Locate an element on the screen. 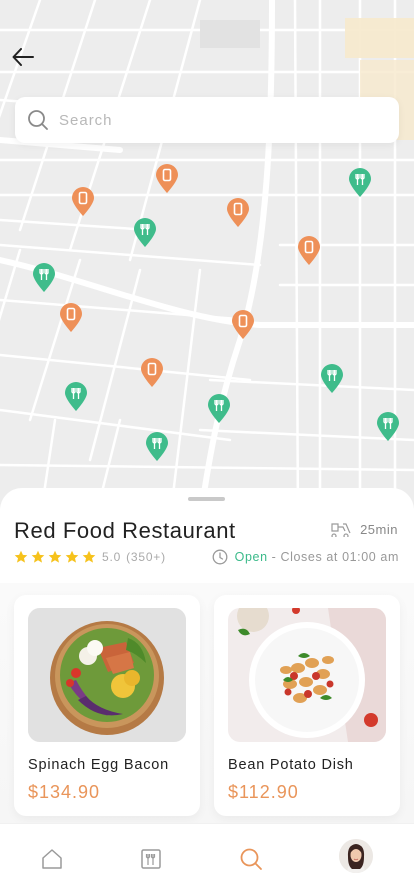  back-button is located at coordinates (23, 57).